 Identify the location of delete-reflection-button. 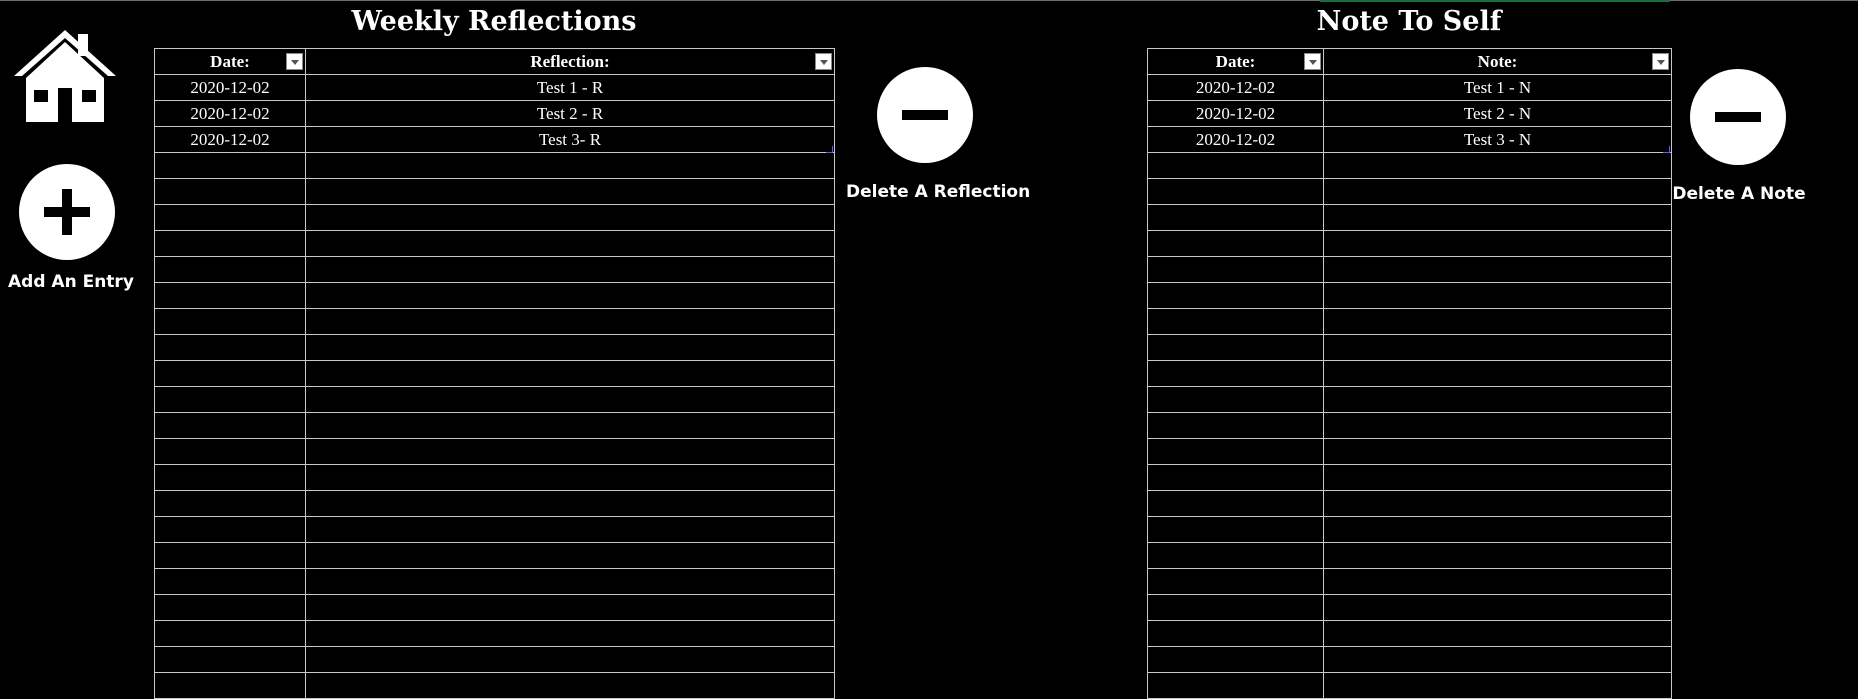
(925, 115).